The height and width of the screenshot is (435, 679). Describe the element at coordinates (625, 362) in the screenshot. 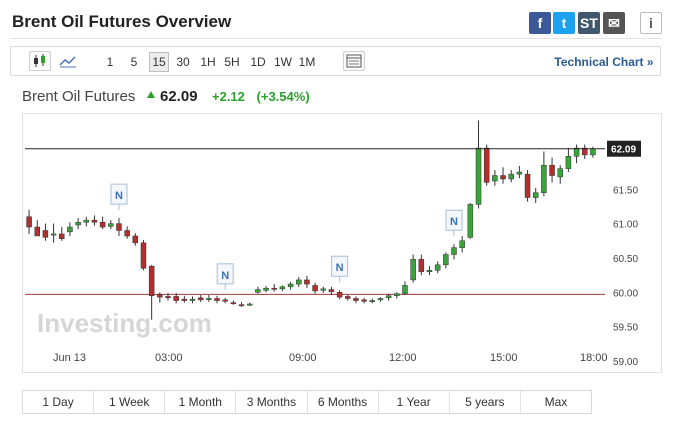

I see `y-tick-label: 59.00` at that location.